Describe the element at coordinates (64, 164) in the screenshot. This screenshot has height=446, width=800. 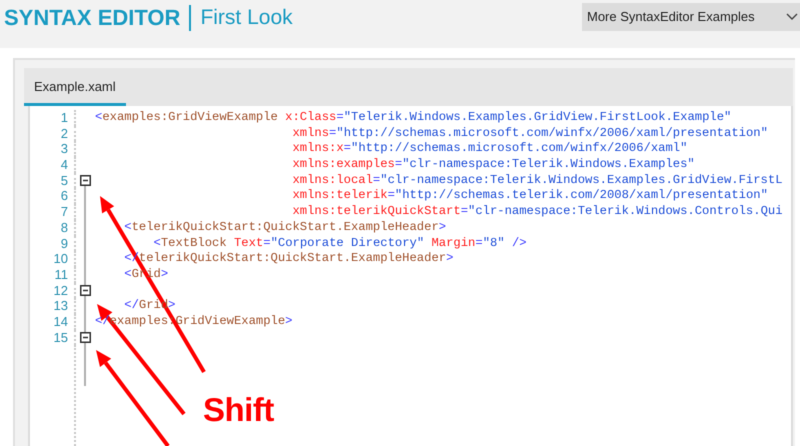
I see `line-number: 4` at that location.